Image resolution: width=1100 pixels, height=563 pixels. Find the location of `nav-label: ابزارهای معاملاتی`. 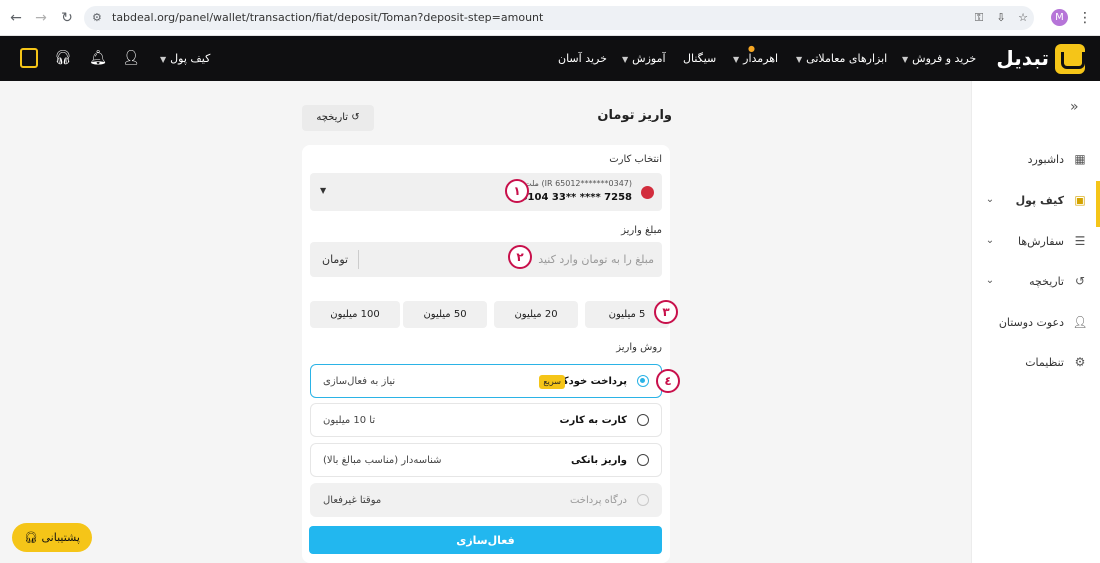

nav-label: ابزارهای معاملاتی is located at coordinates (847, 58).